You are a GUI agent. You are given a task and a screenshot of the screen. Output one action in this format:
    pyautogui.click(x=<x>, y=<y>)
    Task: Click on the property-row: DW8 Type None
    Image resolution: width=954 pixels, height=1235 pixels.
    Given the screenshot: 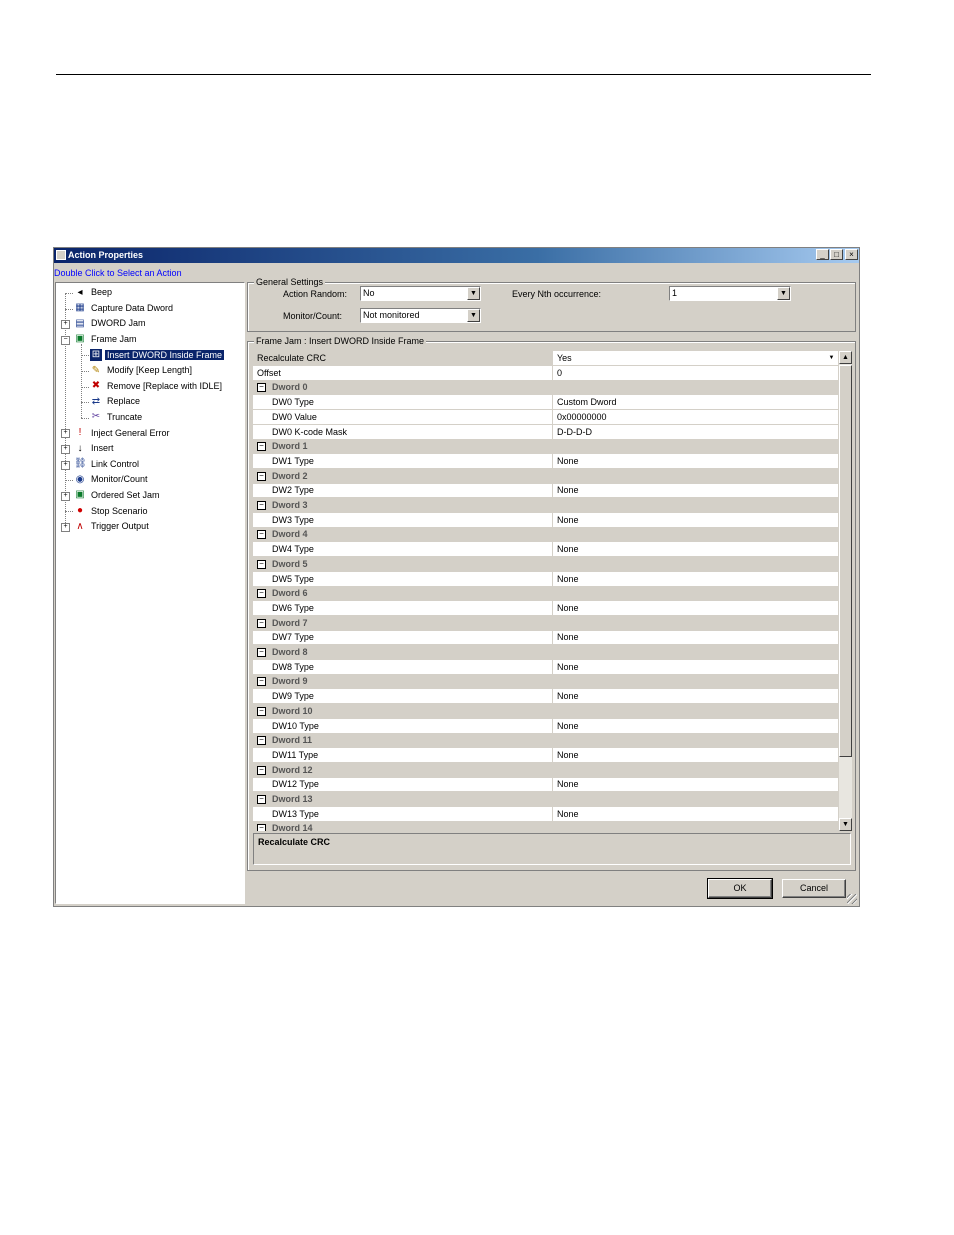 What is the action you would take?
    pyautogui.click(x=545, y=667)
    